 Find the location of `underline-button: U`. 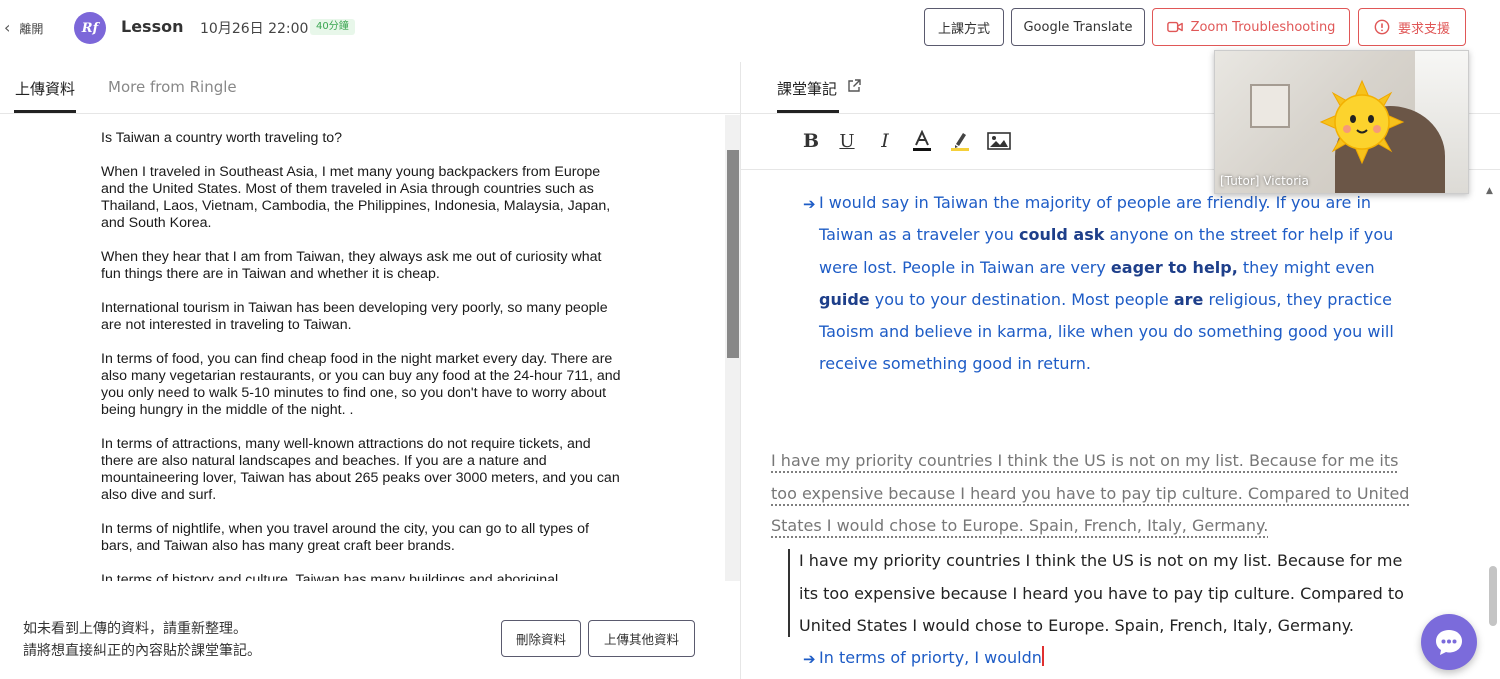

underline-button: U is located at coordinates (847, 141).